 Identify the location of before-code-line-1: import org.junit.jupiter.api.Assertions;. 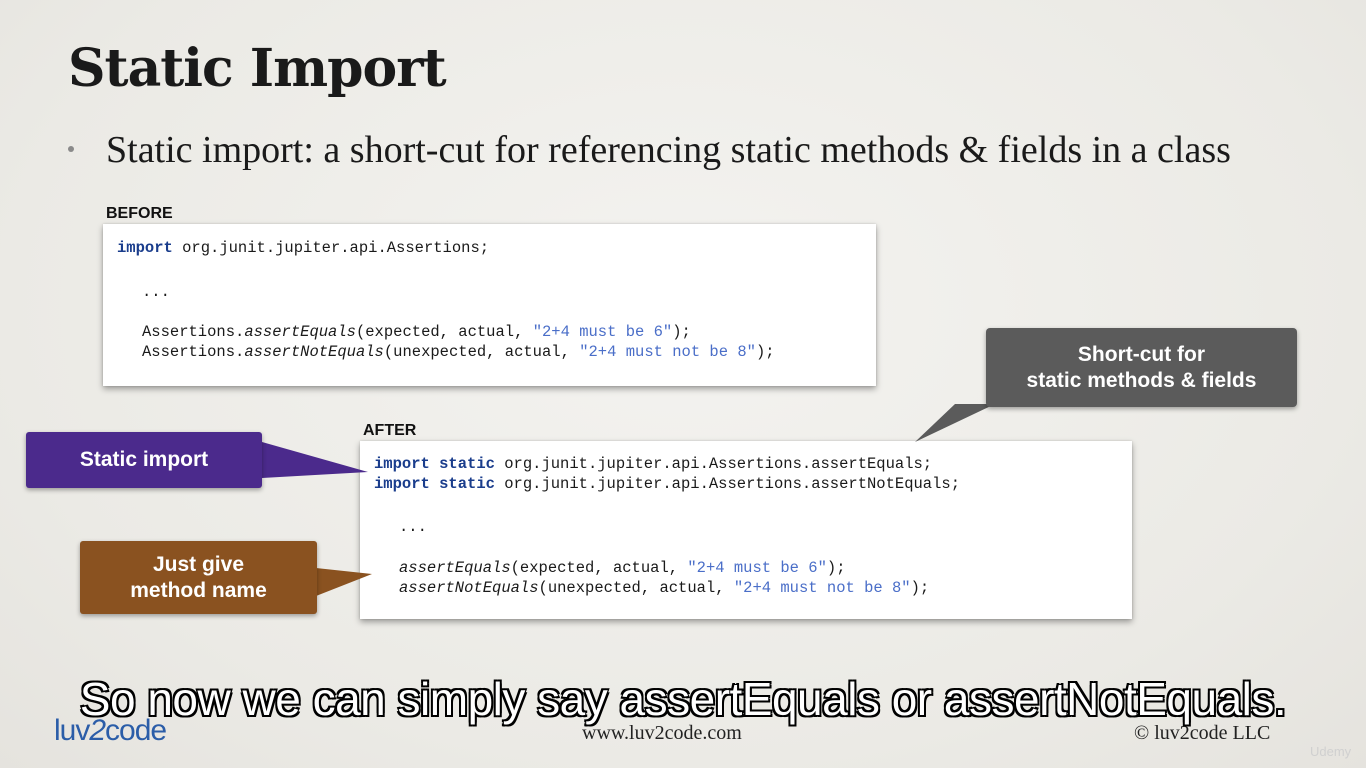
(303, 248).